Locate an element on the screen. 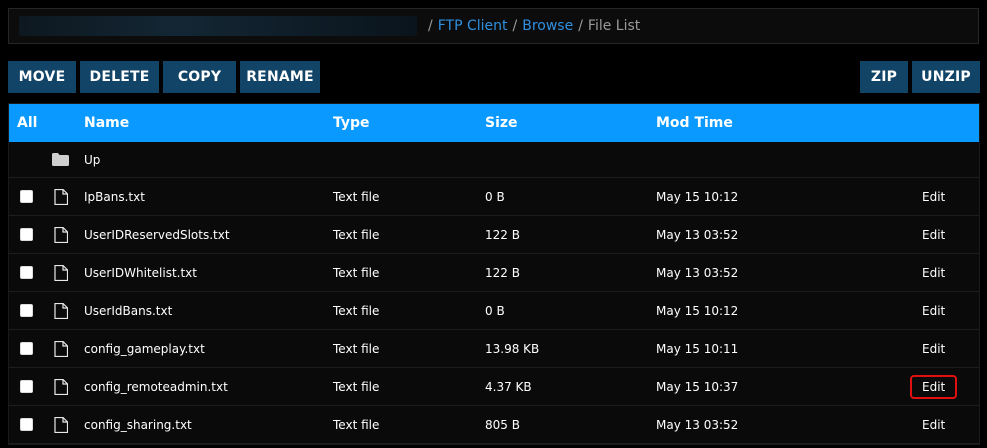 The width and height of the screenshot is (987, 448). breadcrumb-ftp-client: FTP Client is located at coordinates (473, 26).